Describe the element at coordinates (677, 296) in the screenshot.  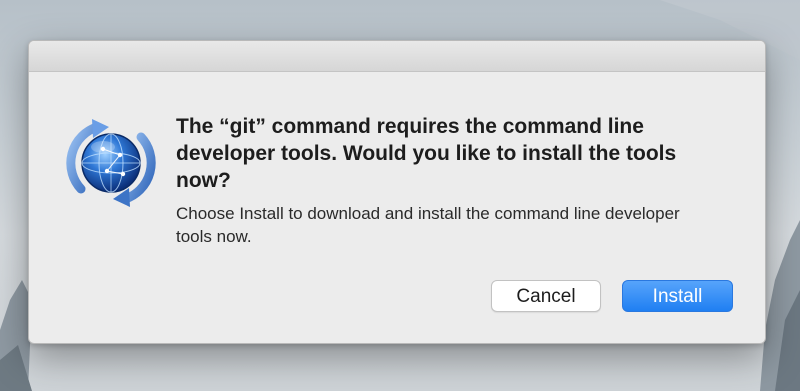
I see `install-button: Install` at that location.